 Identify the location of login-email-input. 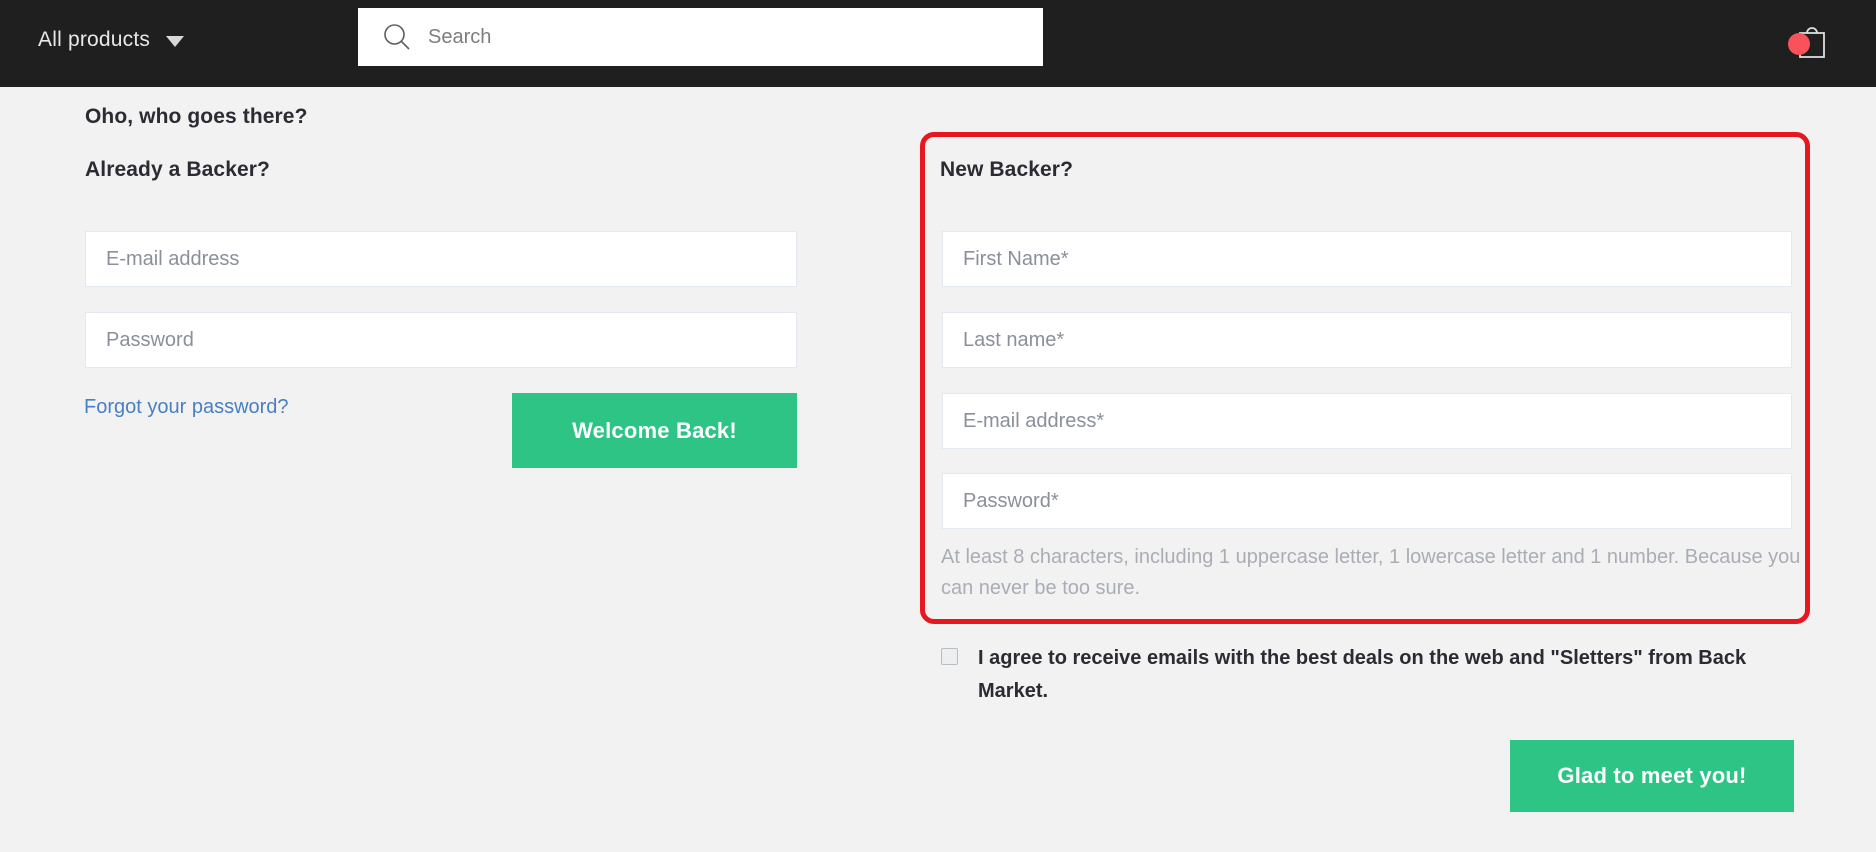
(441, 259).